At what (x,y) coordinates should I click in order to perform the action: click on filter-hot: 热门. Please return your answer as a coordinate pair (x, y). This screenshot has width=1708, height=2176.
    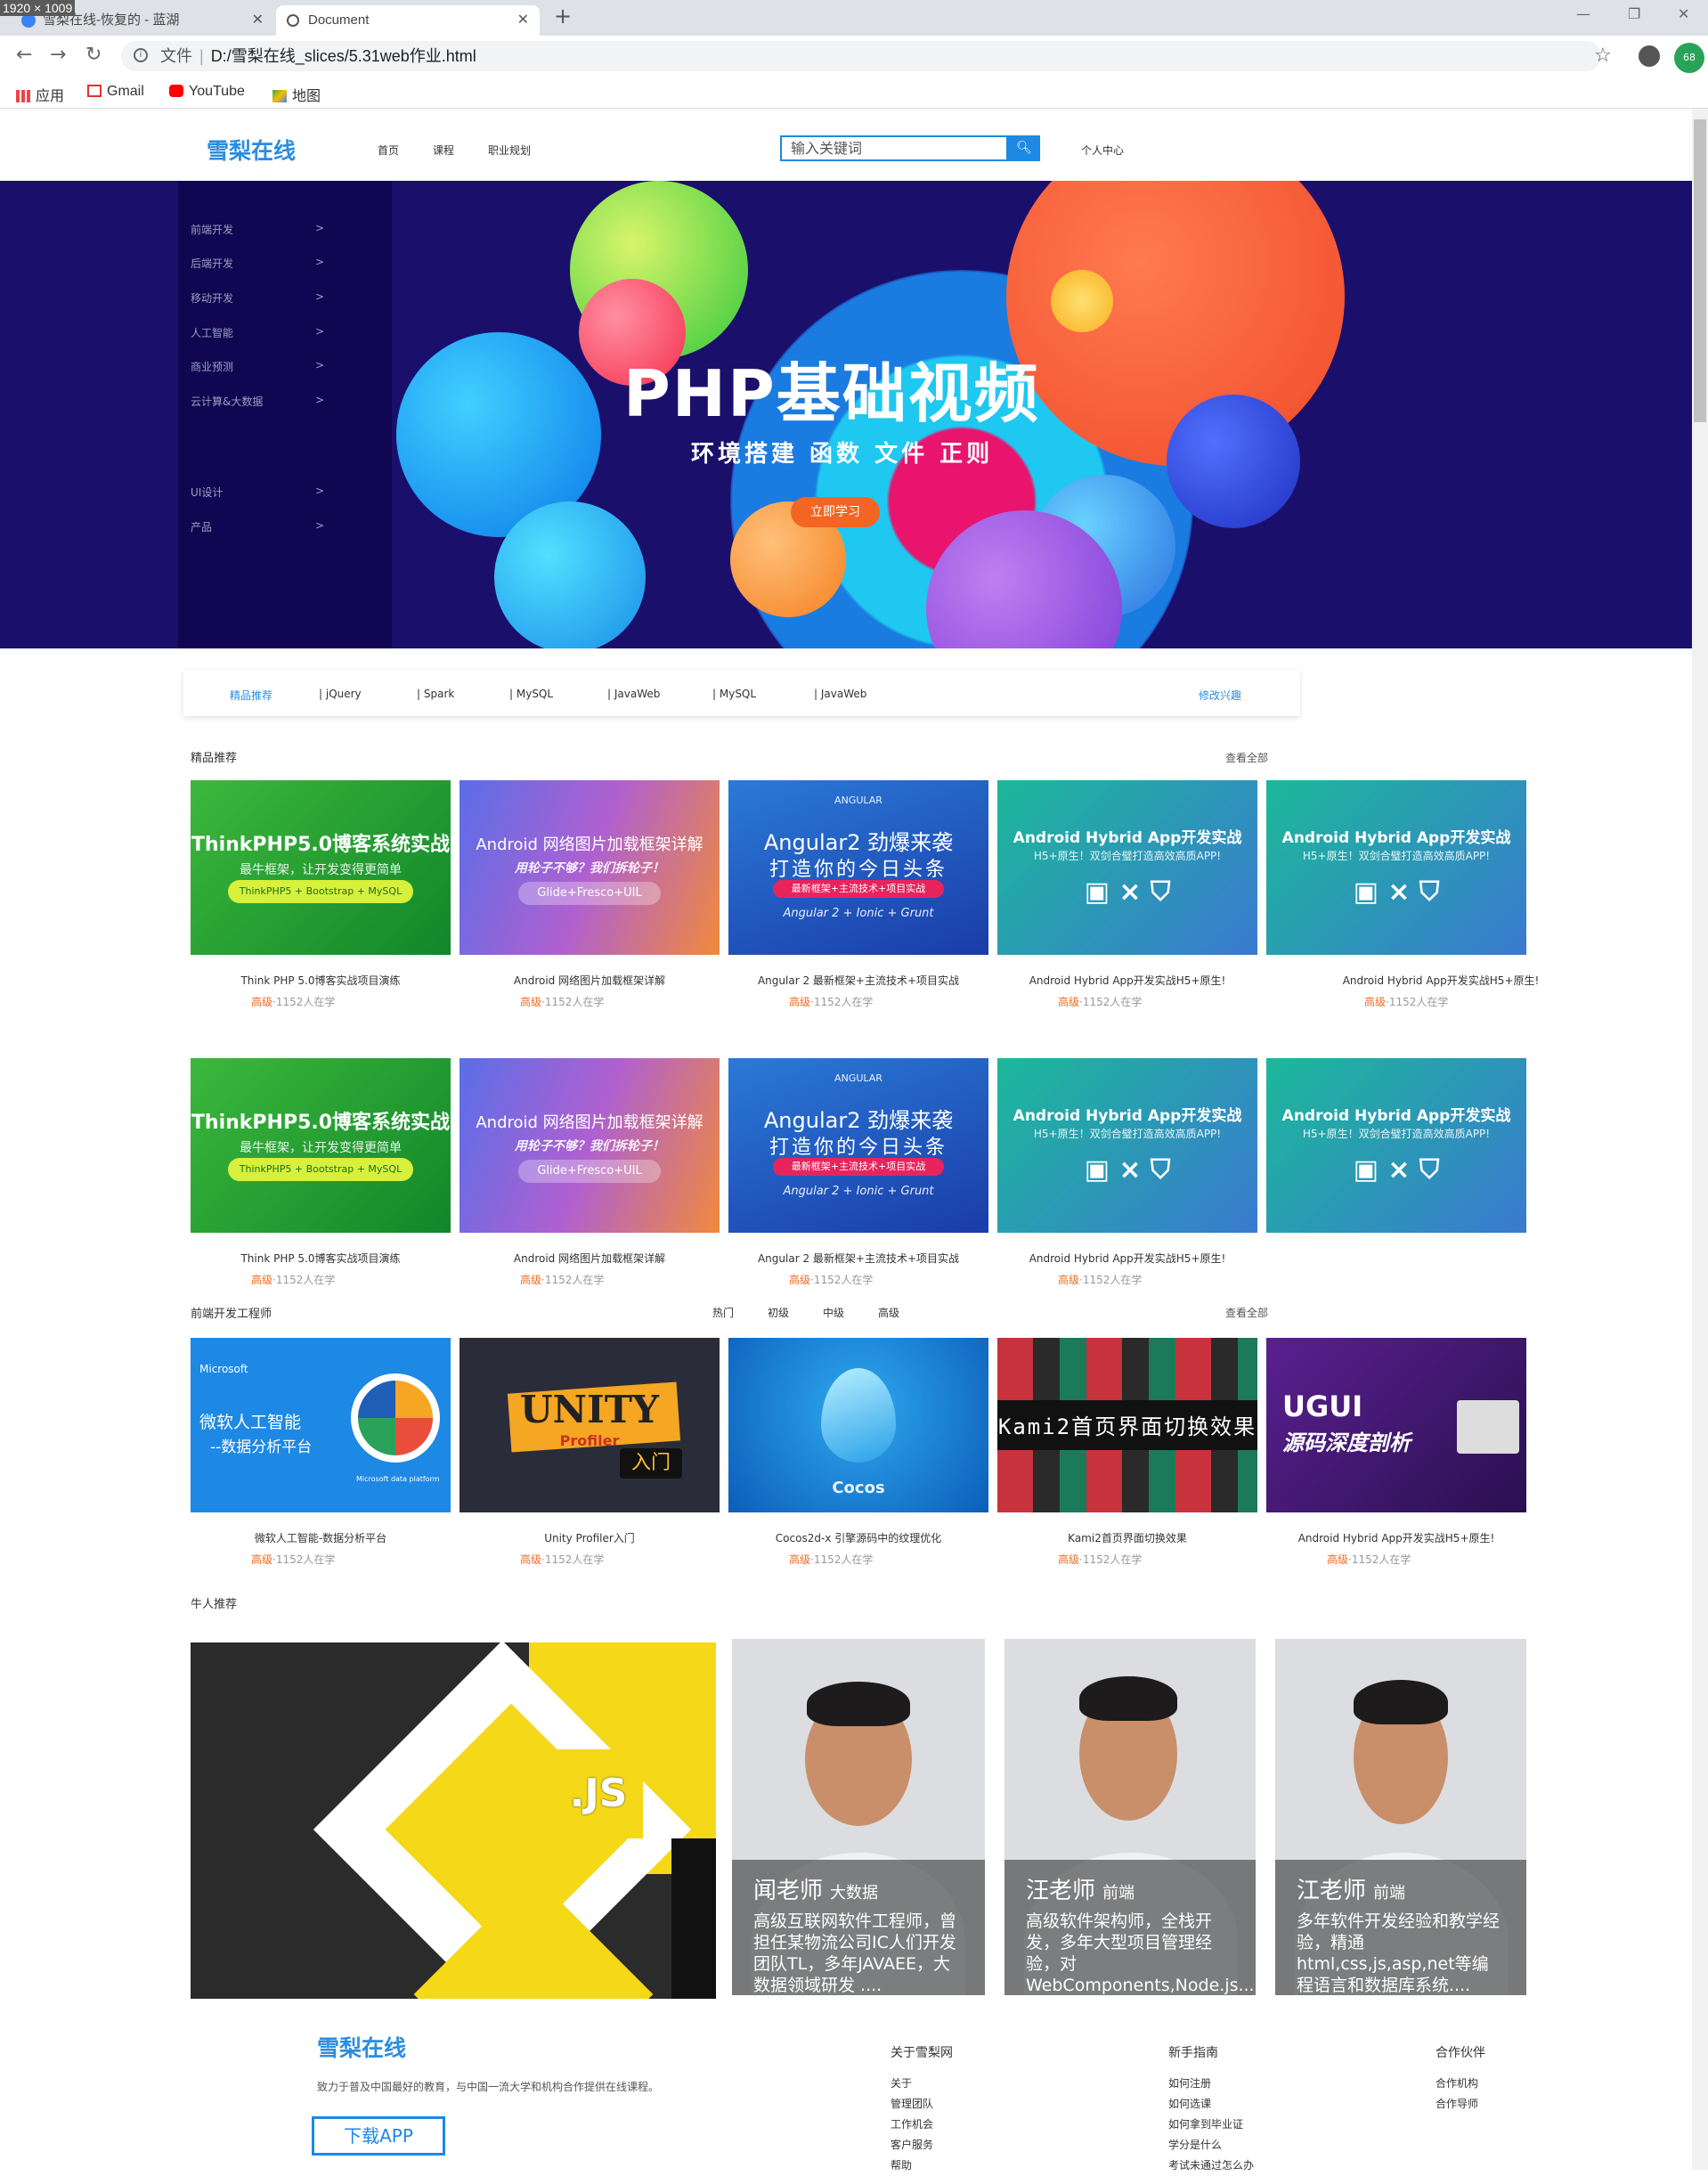
    Looking at the image, I should click on (723, 1312).